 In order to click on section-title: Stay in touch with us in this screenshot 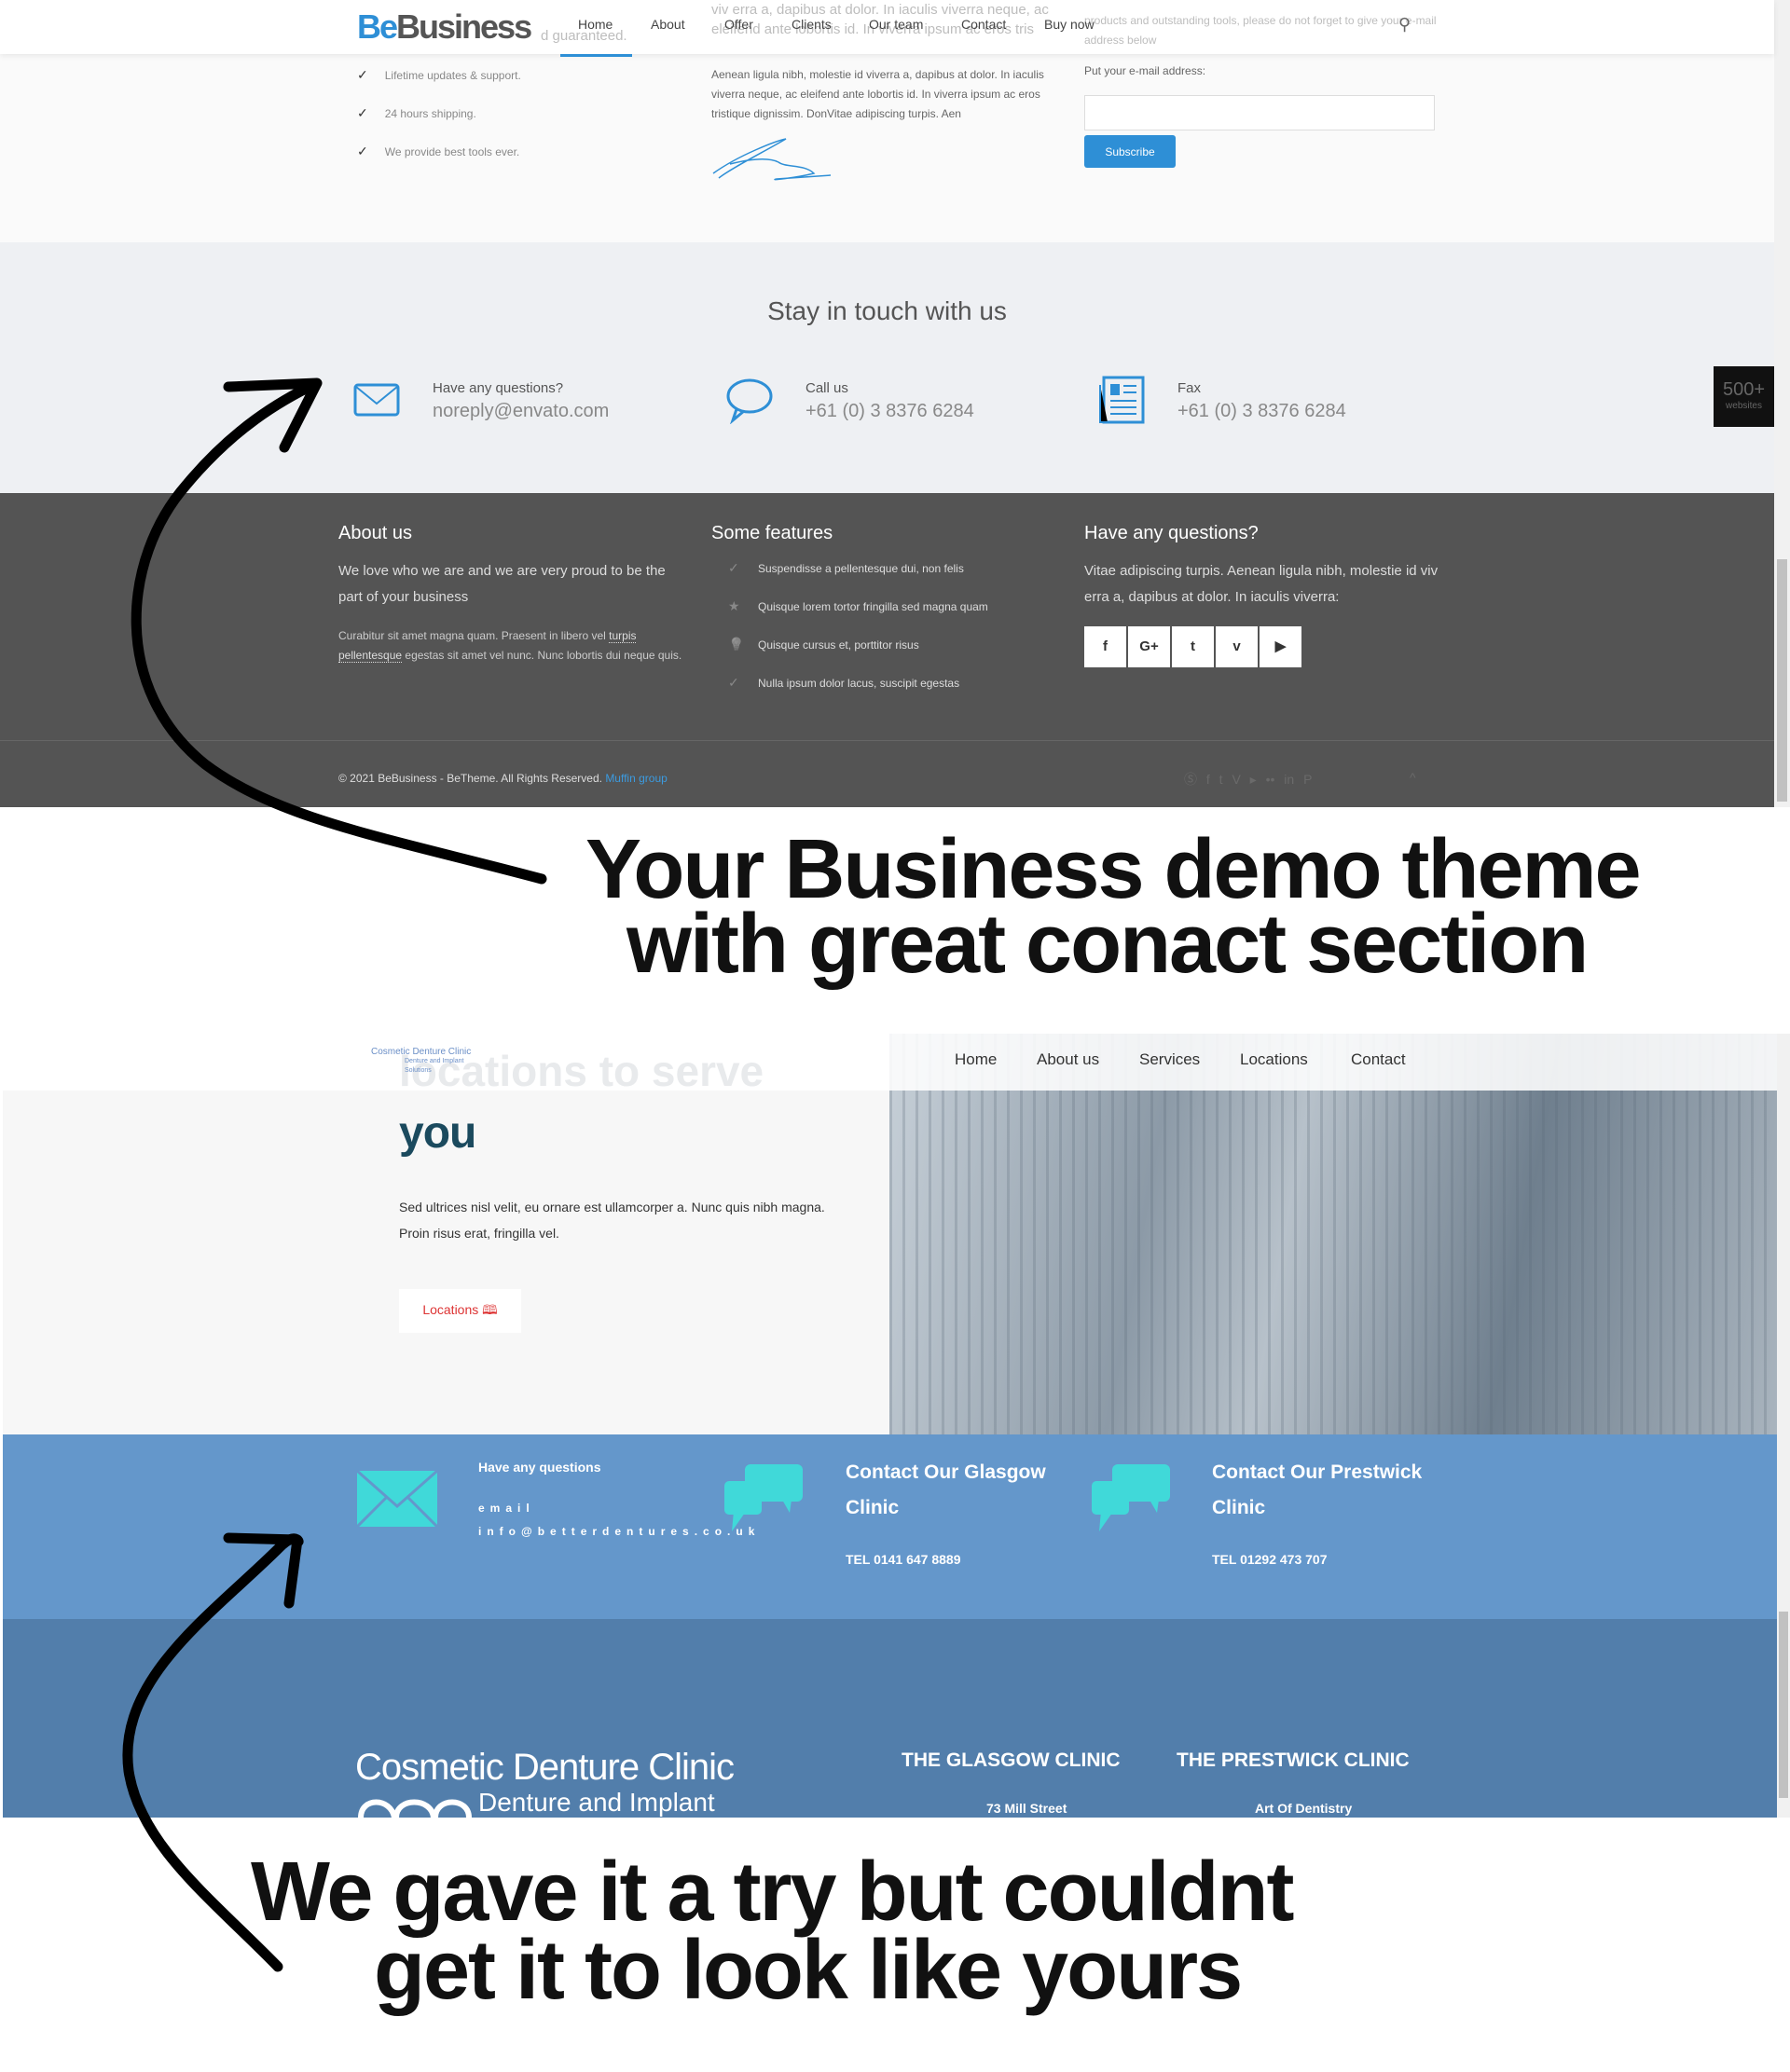, I will do `click(887, 310)`.